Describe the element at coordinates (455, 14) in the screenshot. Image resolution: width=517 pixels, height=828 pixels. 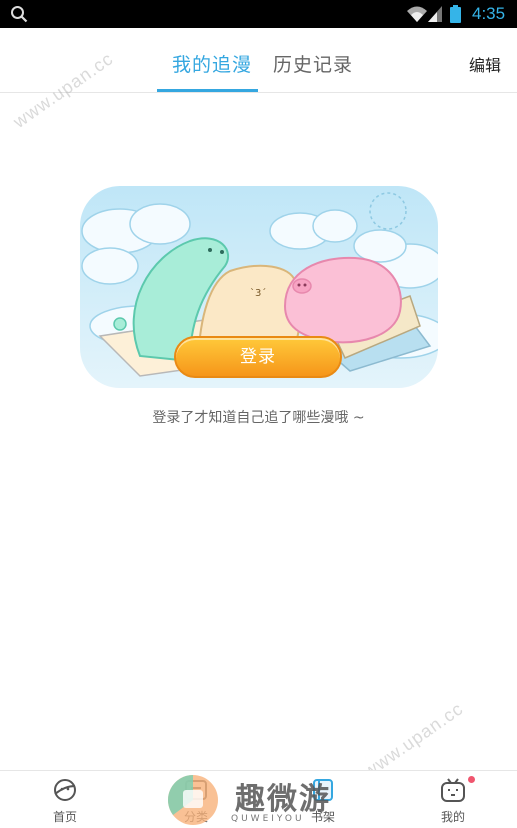
I see `battery-icon` at that location.